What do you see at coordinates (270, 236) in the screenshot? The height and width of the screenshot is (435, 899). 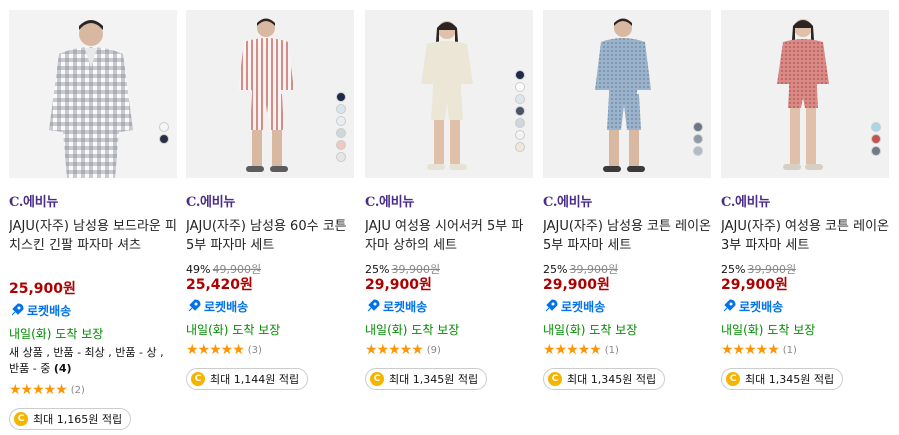 I see `product-title: JAJU(자주) 남성용 60수 코튼 5부 파자마 세트` at bounding box center [270, 236].